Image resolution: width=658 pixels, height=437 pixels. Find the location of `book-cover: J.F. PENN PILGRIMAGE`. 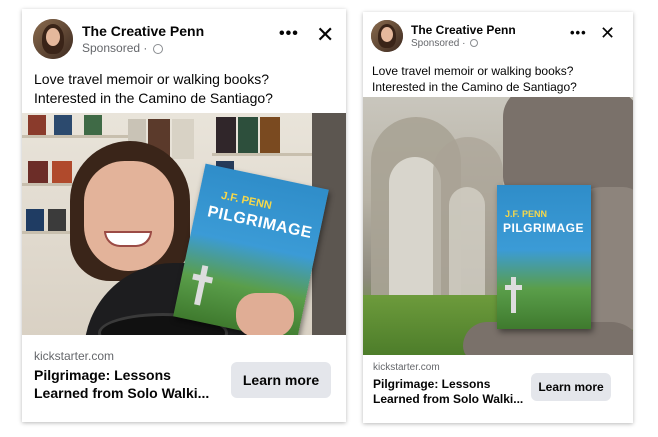

book-cover: J.F. PENN PILGRIMAGE is located at coordinates (544, 257).